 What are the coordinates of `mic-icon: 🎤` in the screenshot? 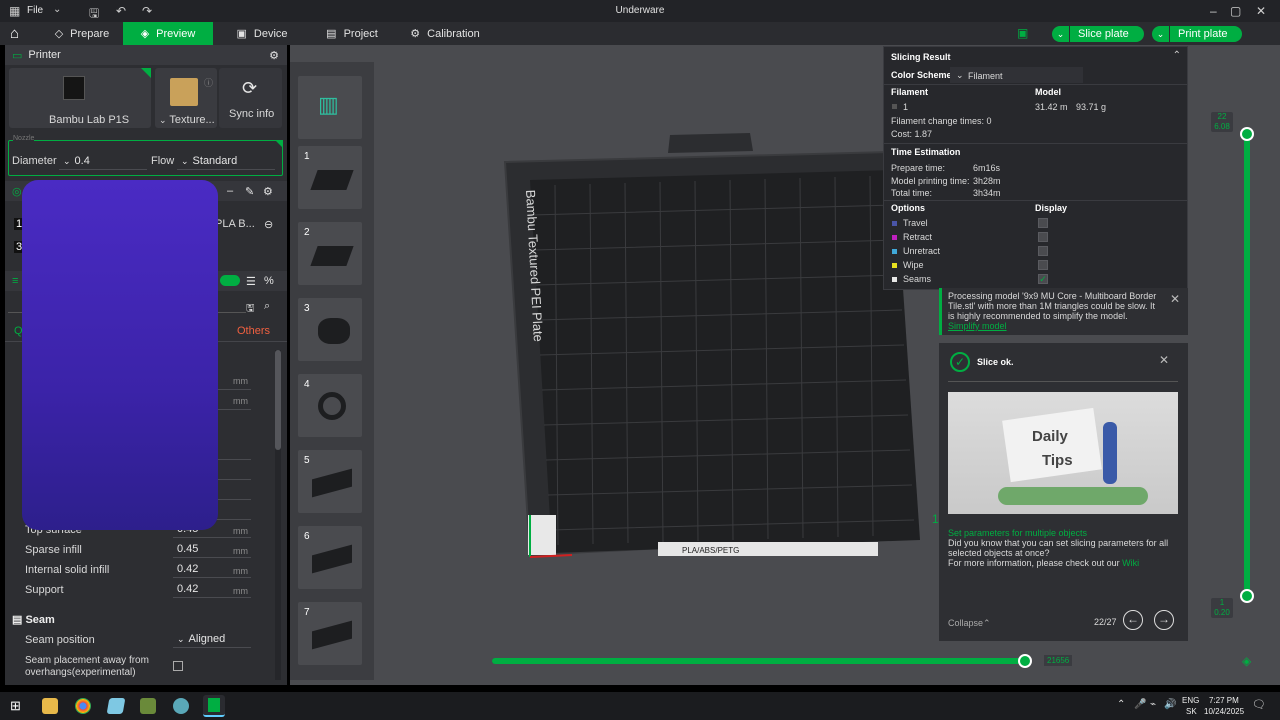 It's located at (1140, 704).